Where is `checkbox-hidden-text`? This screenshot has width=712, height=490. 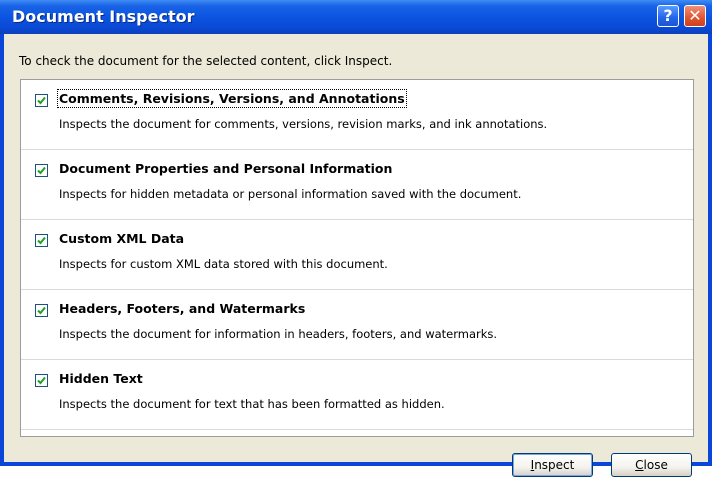 checkbox-hidden-text is located at coordinates (41, 380).